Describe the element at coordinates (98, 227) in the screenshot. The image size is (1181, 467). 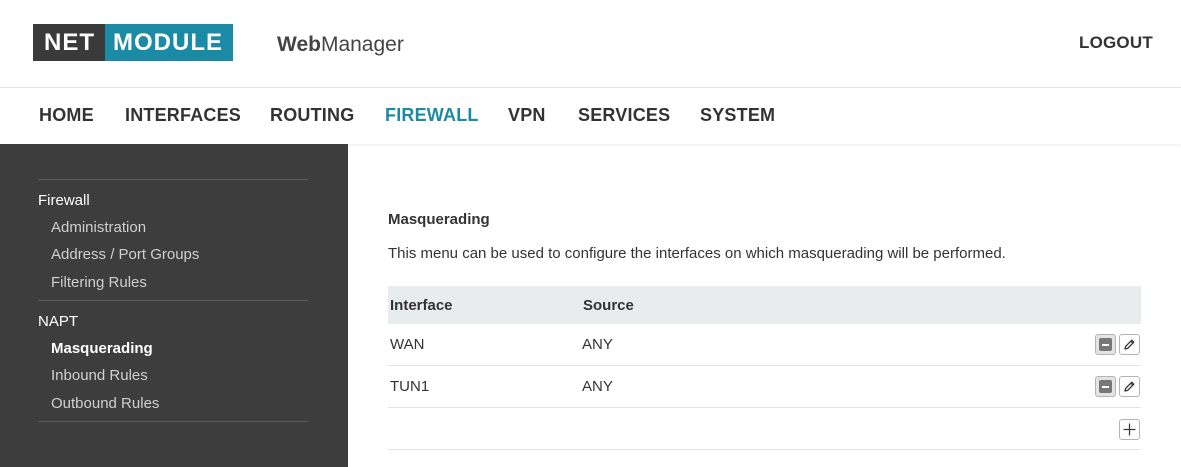
I see `sidebar-item-administration: Administration` at that location.